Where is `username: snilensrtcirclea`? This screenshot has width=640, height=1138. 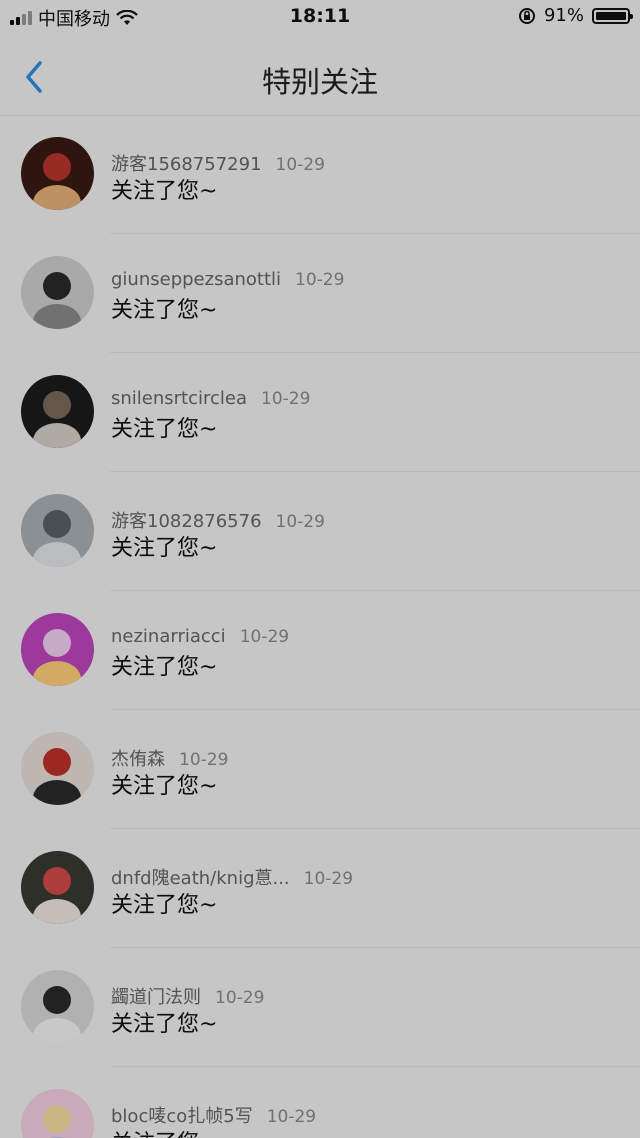 username: snilensrtcirclea is located at coordinates (179, 398).